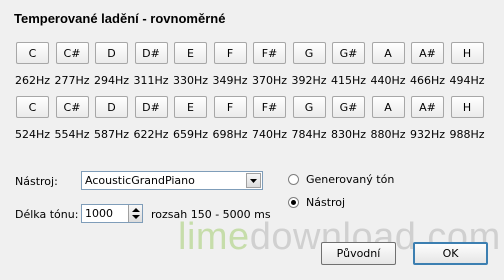 The height and width of the screenshot is (280, 504). Describe the element at coordinates (350, 179) in the screenshot. I see `radio-generated-tone-label: Generovaný tón` at that location.